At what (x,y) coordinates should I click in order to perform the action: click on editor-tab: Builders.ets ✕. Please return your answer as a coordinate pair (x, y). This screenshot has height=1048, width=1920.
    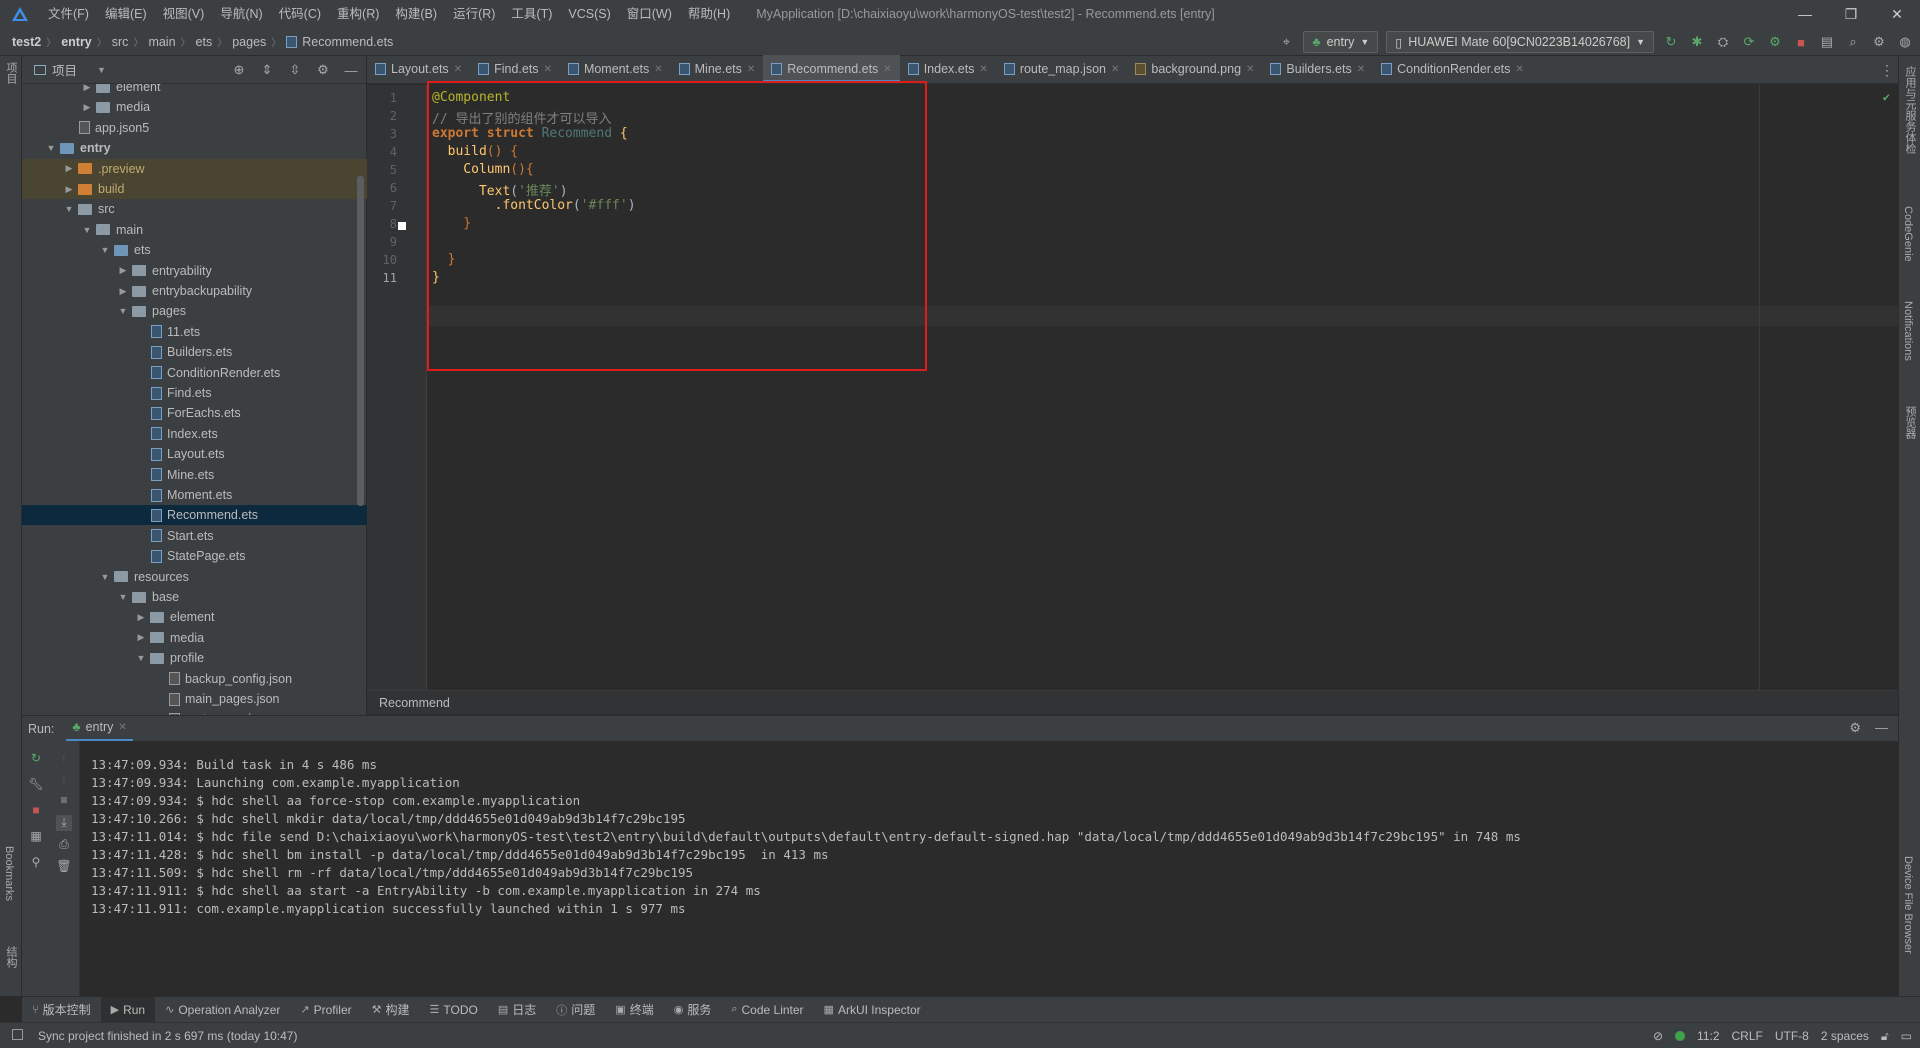
    Looking at the image, I should click on (1317, 69).